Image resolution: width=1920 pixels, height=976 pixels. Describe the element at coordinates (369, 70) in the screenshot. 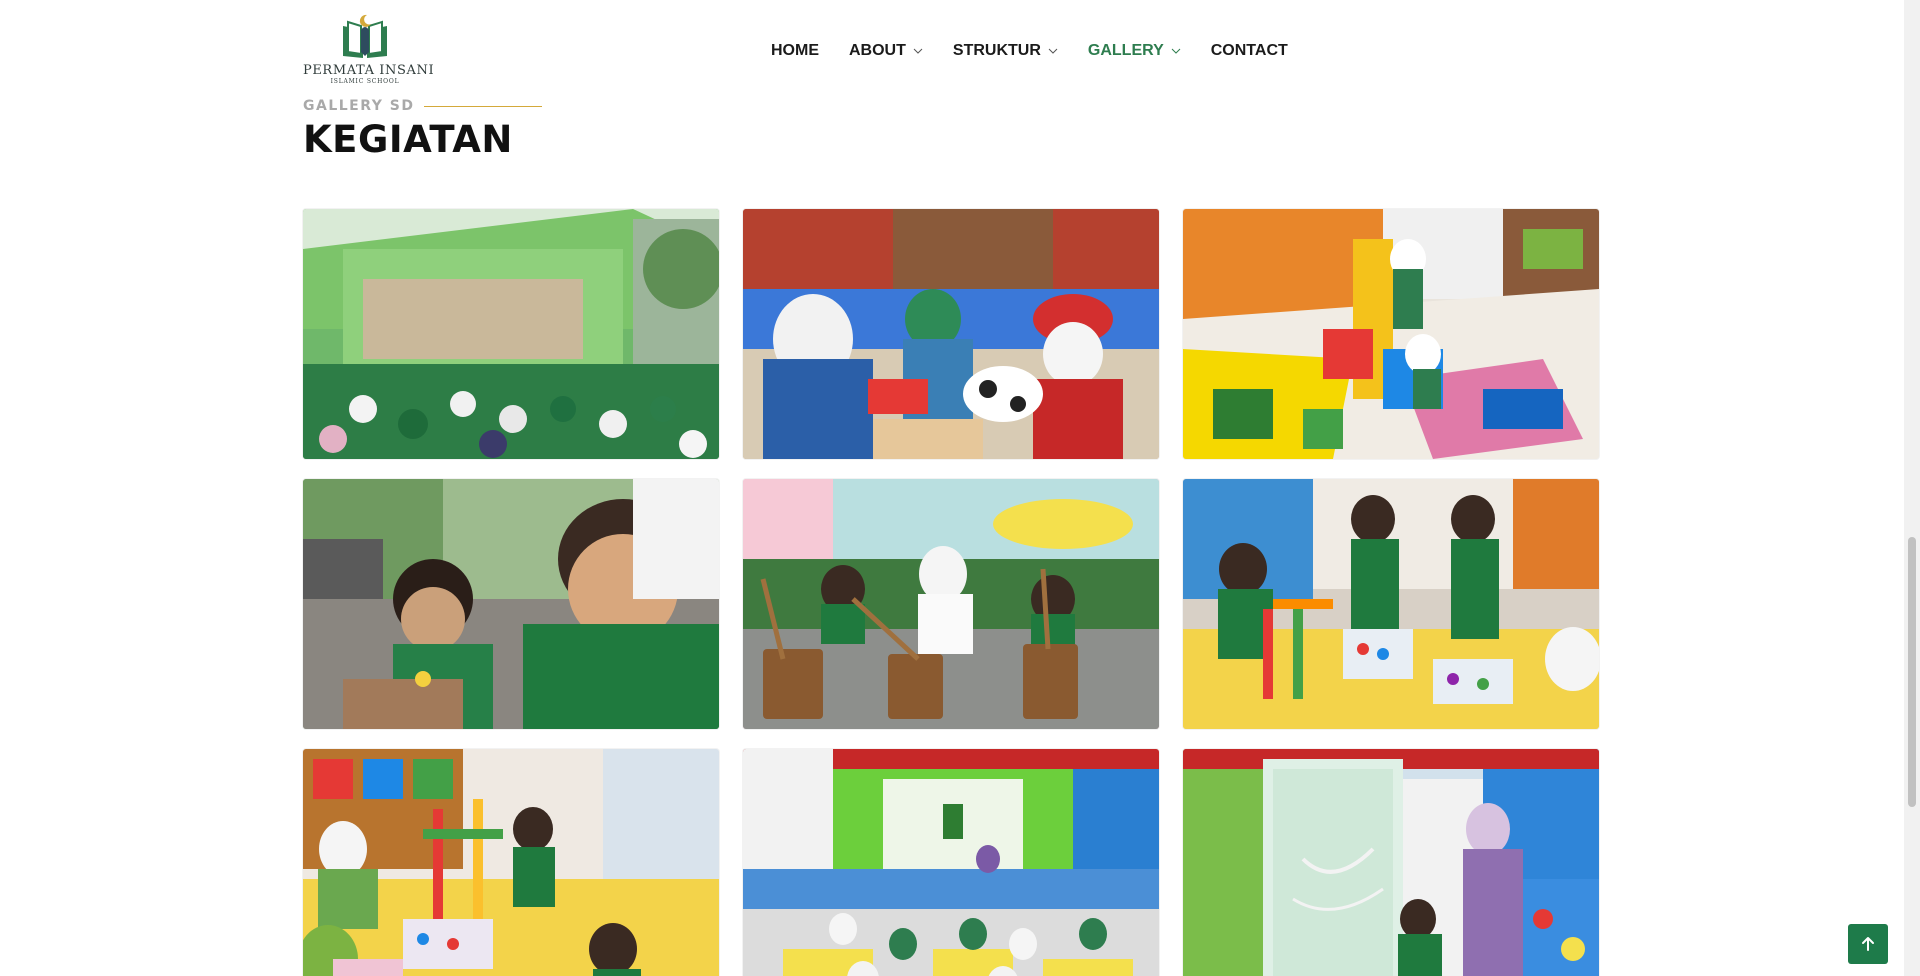

I see `logo-name: PERMATA INSANI` at that location.